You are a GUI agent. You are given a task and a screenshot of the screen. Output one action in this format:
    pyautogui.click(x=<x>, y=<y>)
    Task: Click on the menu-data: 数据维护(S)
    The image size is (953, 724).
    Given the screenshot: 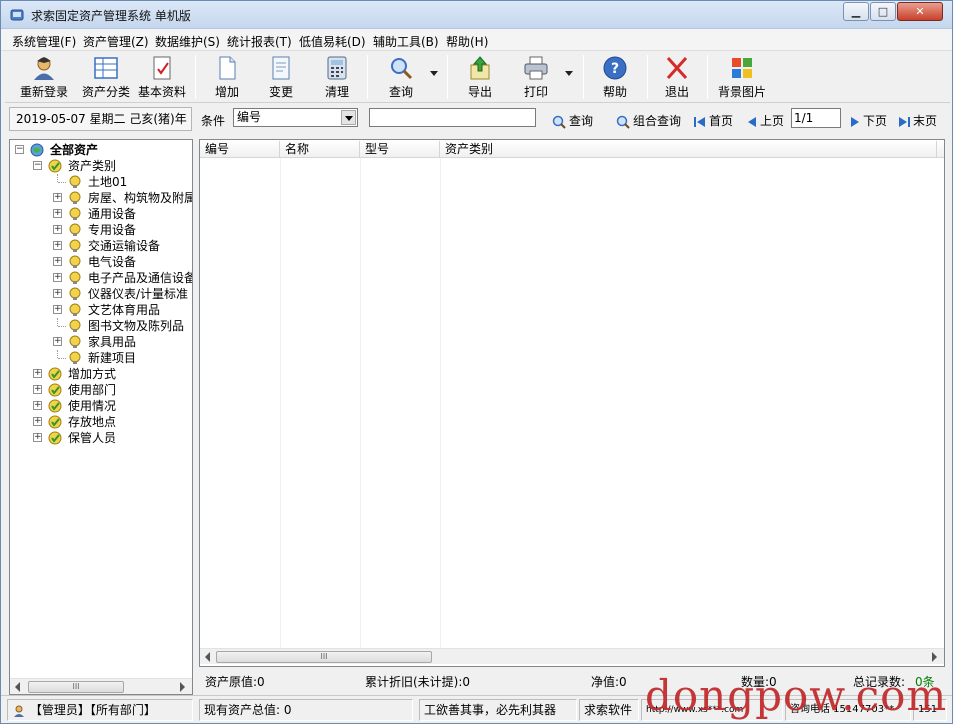 What is the action you would take?
    pyautogui.click(x=187, y=41)
    